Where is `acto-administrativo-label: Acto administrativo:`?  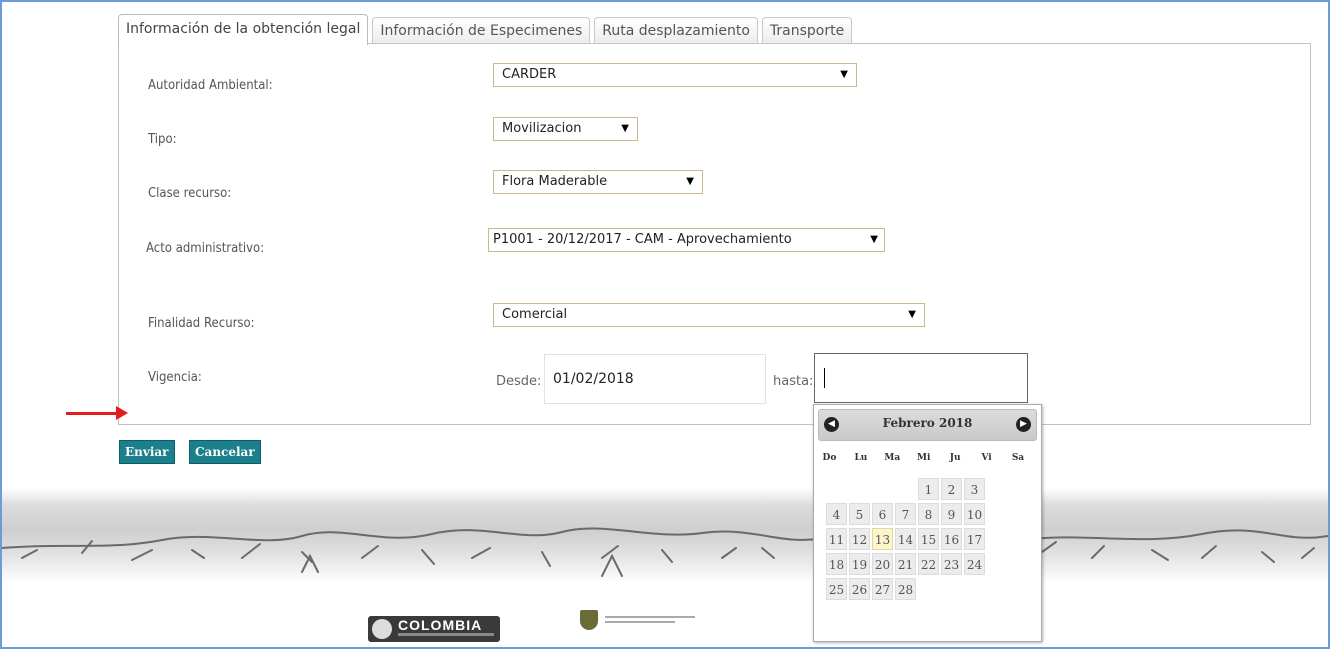
acto-administrativo-label: Acto administrativo: is located at coordinates (205, 248).